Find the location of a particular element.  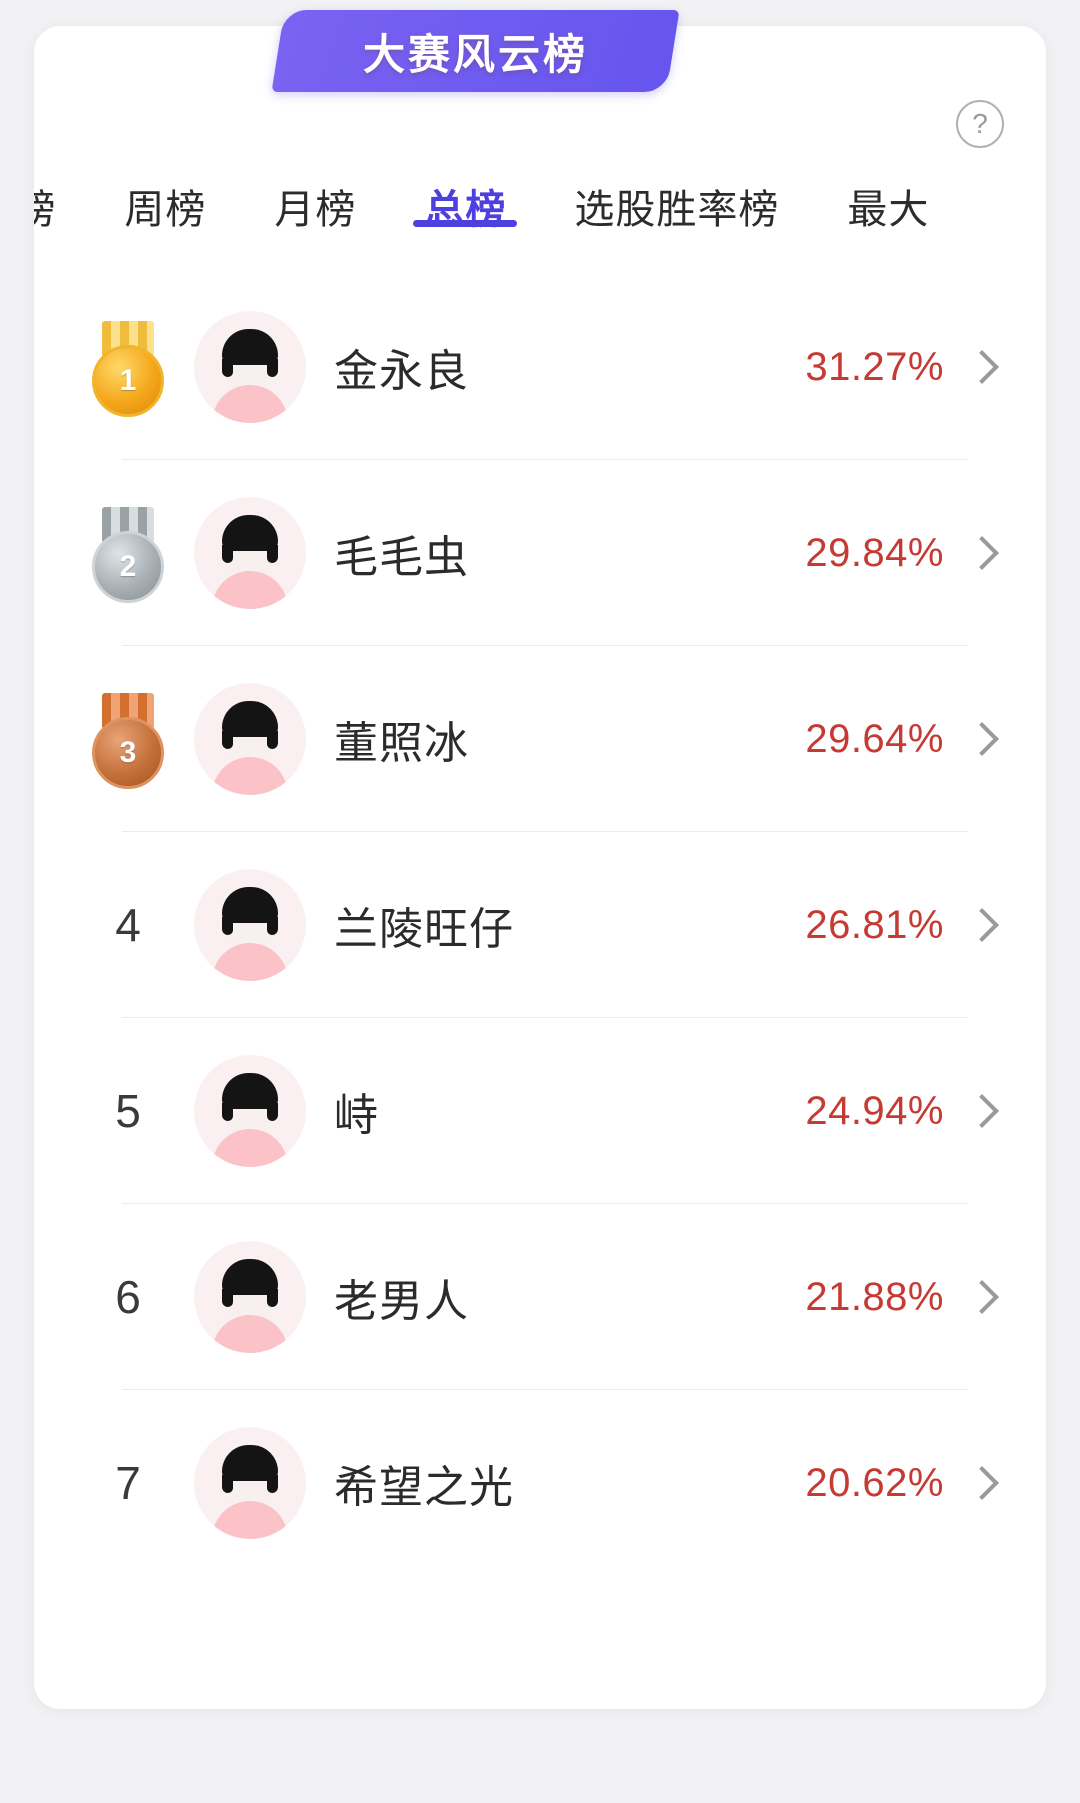

help-icon: ? is located at coordinates (980, 124).